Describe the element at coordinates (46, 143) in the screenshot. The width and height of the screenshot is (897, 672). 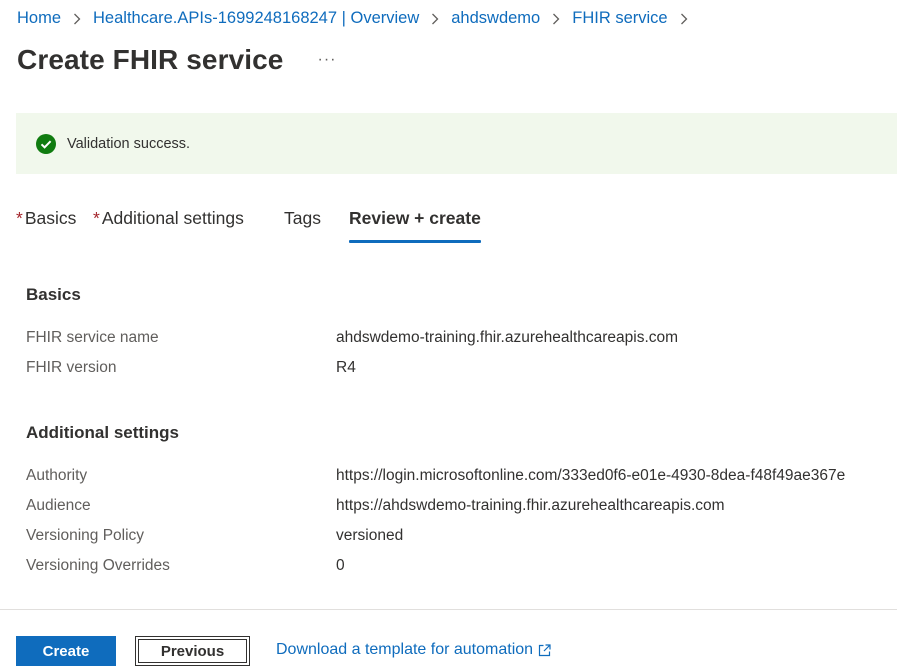
I see `checkmark-circle-icon` at that location.